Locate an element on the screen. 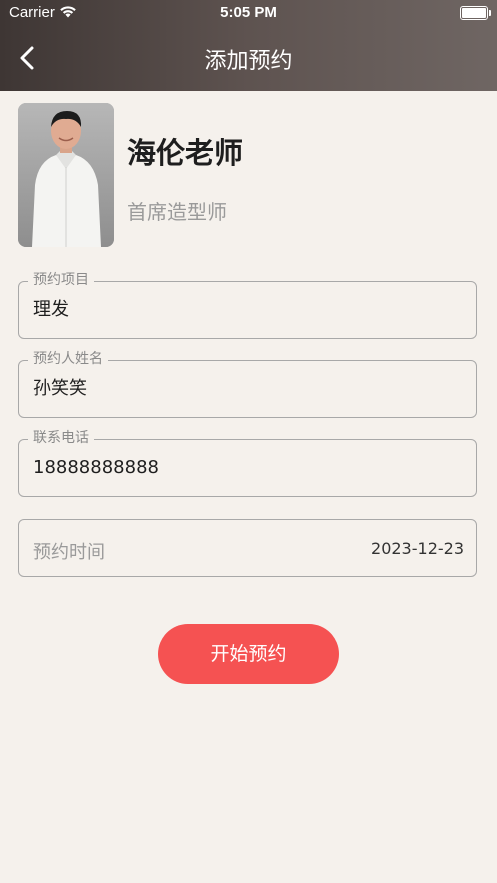  nav-header: Carrier 5:05 PM 添加预约 is located at coordinates (248, 45).